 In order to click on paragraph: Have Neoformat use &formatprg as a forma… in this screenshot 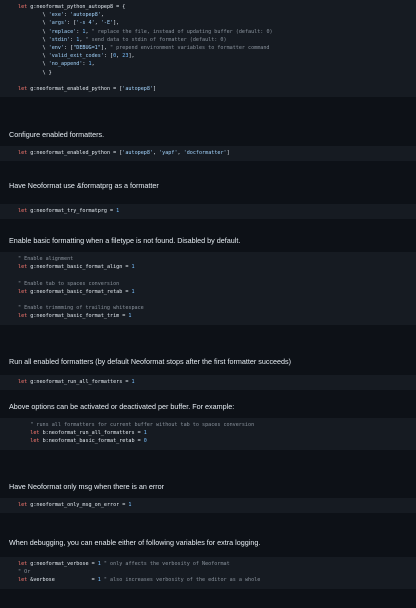, I will do `click(84, 185)`.